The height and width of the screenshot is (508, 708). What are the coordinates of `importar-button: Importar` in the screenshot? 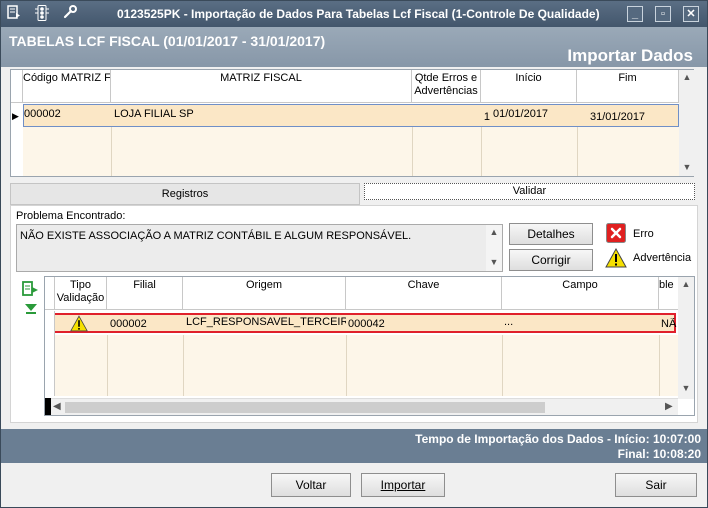 It's located at (403, 485).